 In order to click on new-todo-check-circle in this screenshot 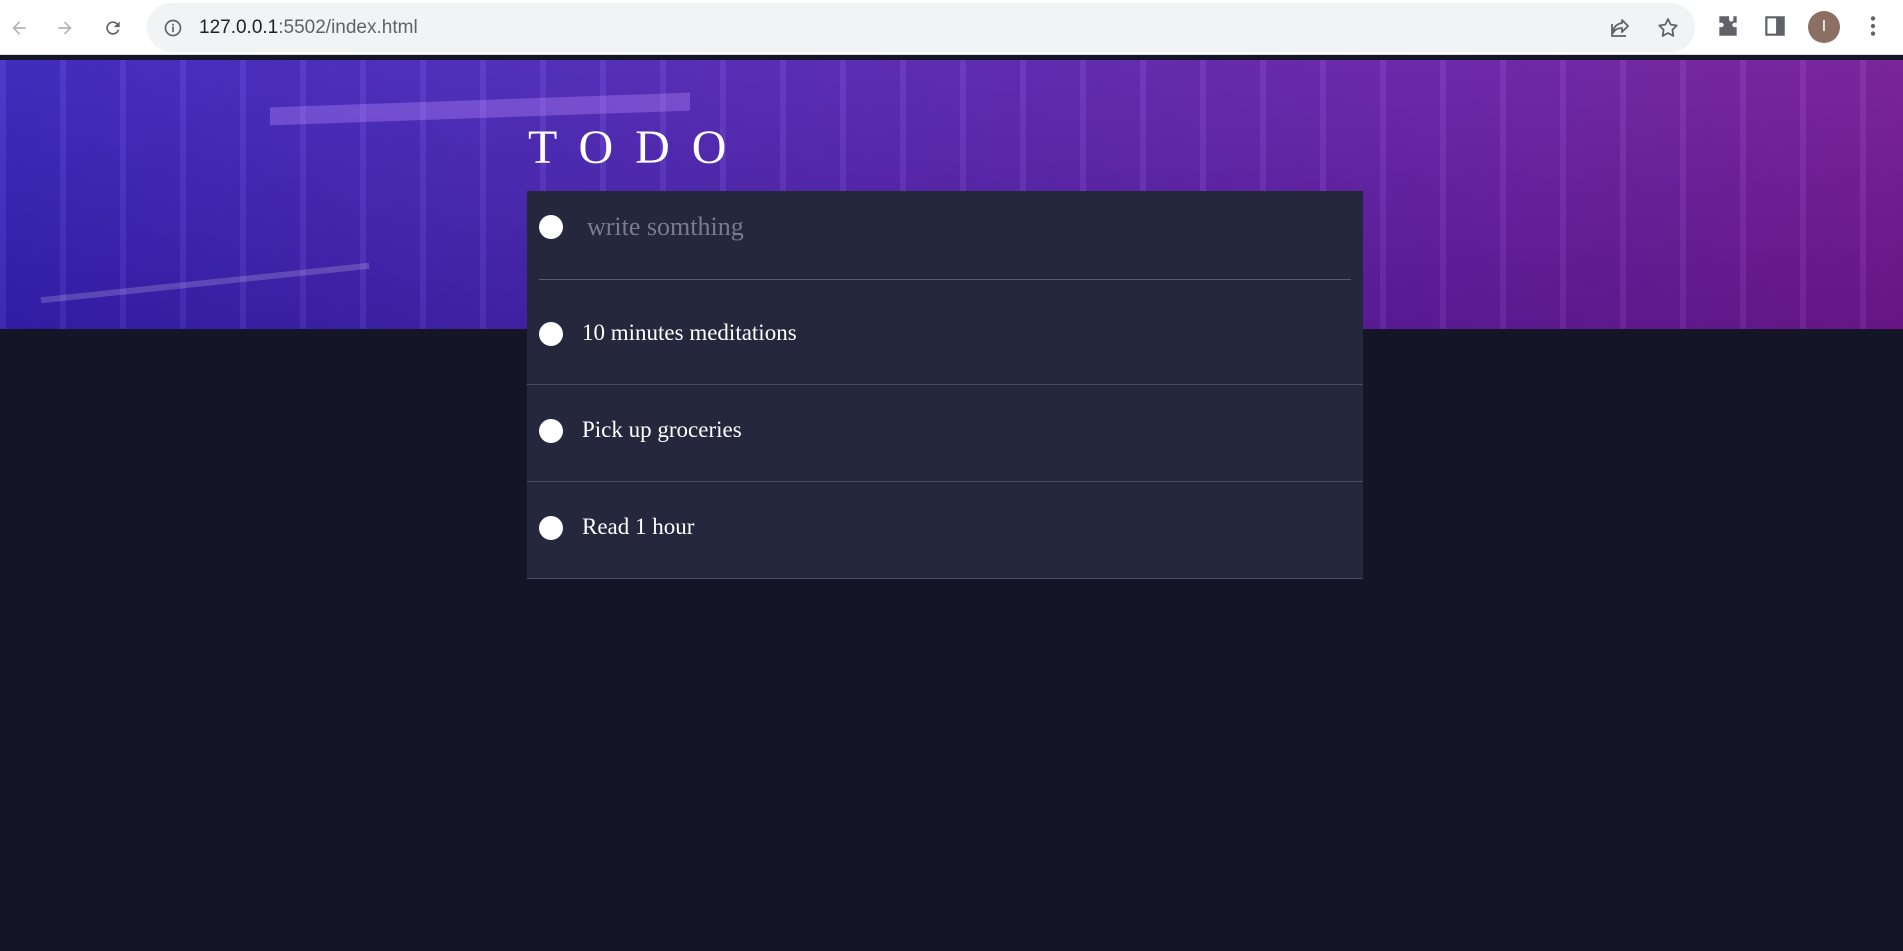, I will do `click(551, 227)`.